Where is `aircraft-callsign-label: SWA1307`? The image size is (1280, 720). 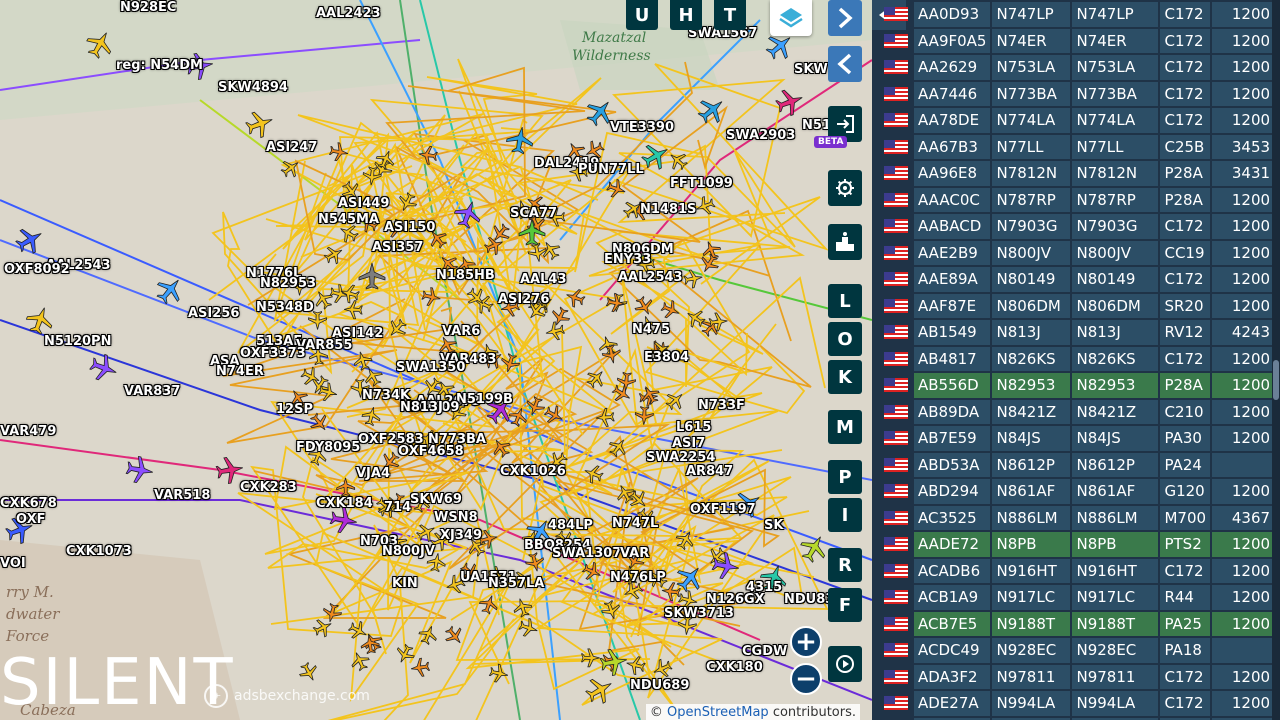 aircraft-callsign-label: SWA1307 is located at coordinates (586, 553).